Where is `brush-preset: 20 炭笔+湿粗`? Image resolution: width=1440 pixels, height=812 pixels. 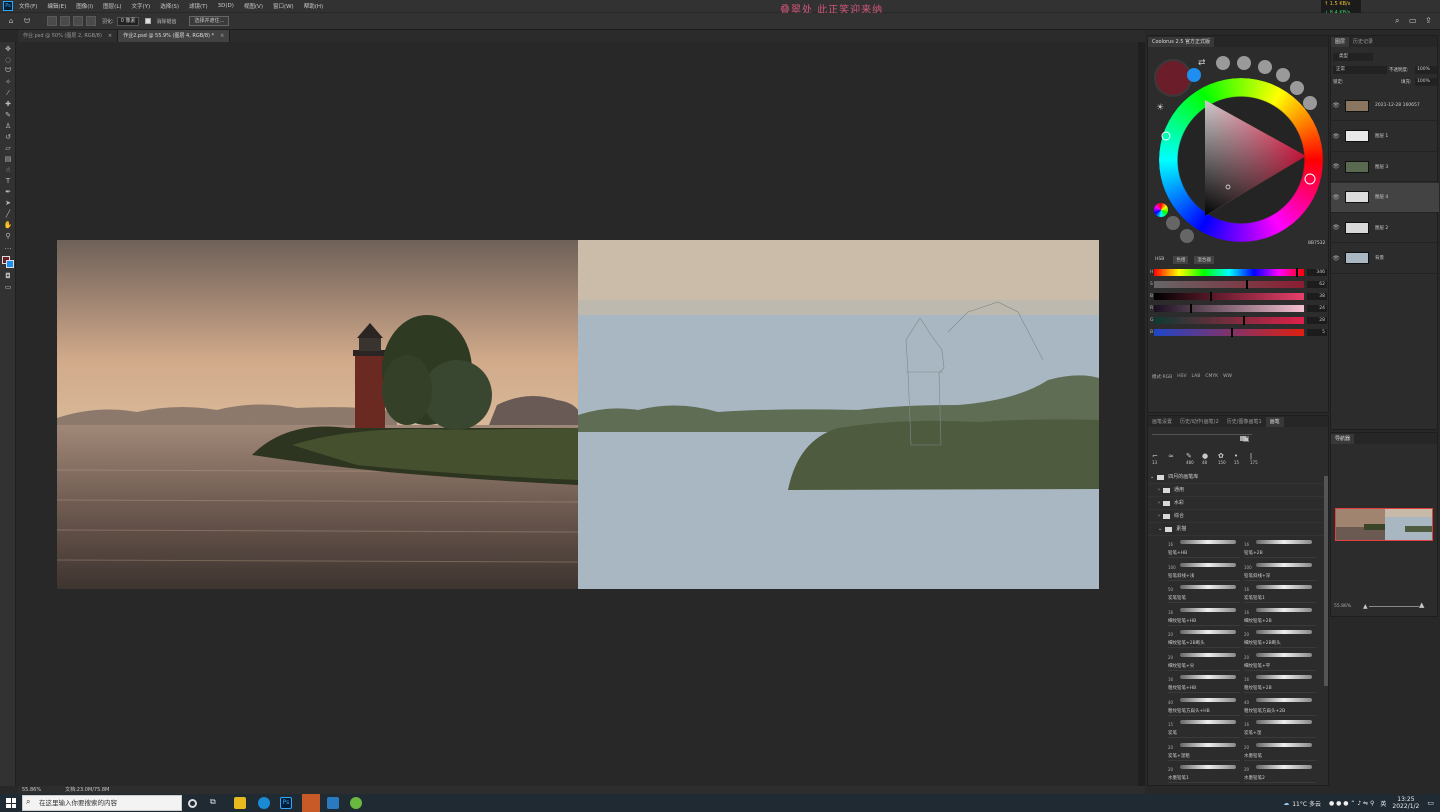 brush-preset: 20 炭笔+湿粗 is located at coordinates (1204, 750).